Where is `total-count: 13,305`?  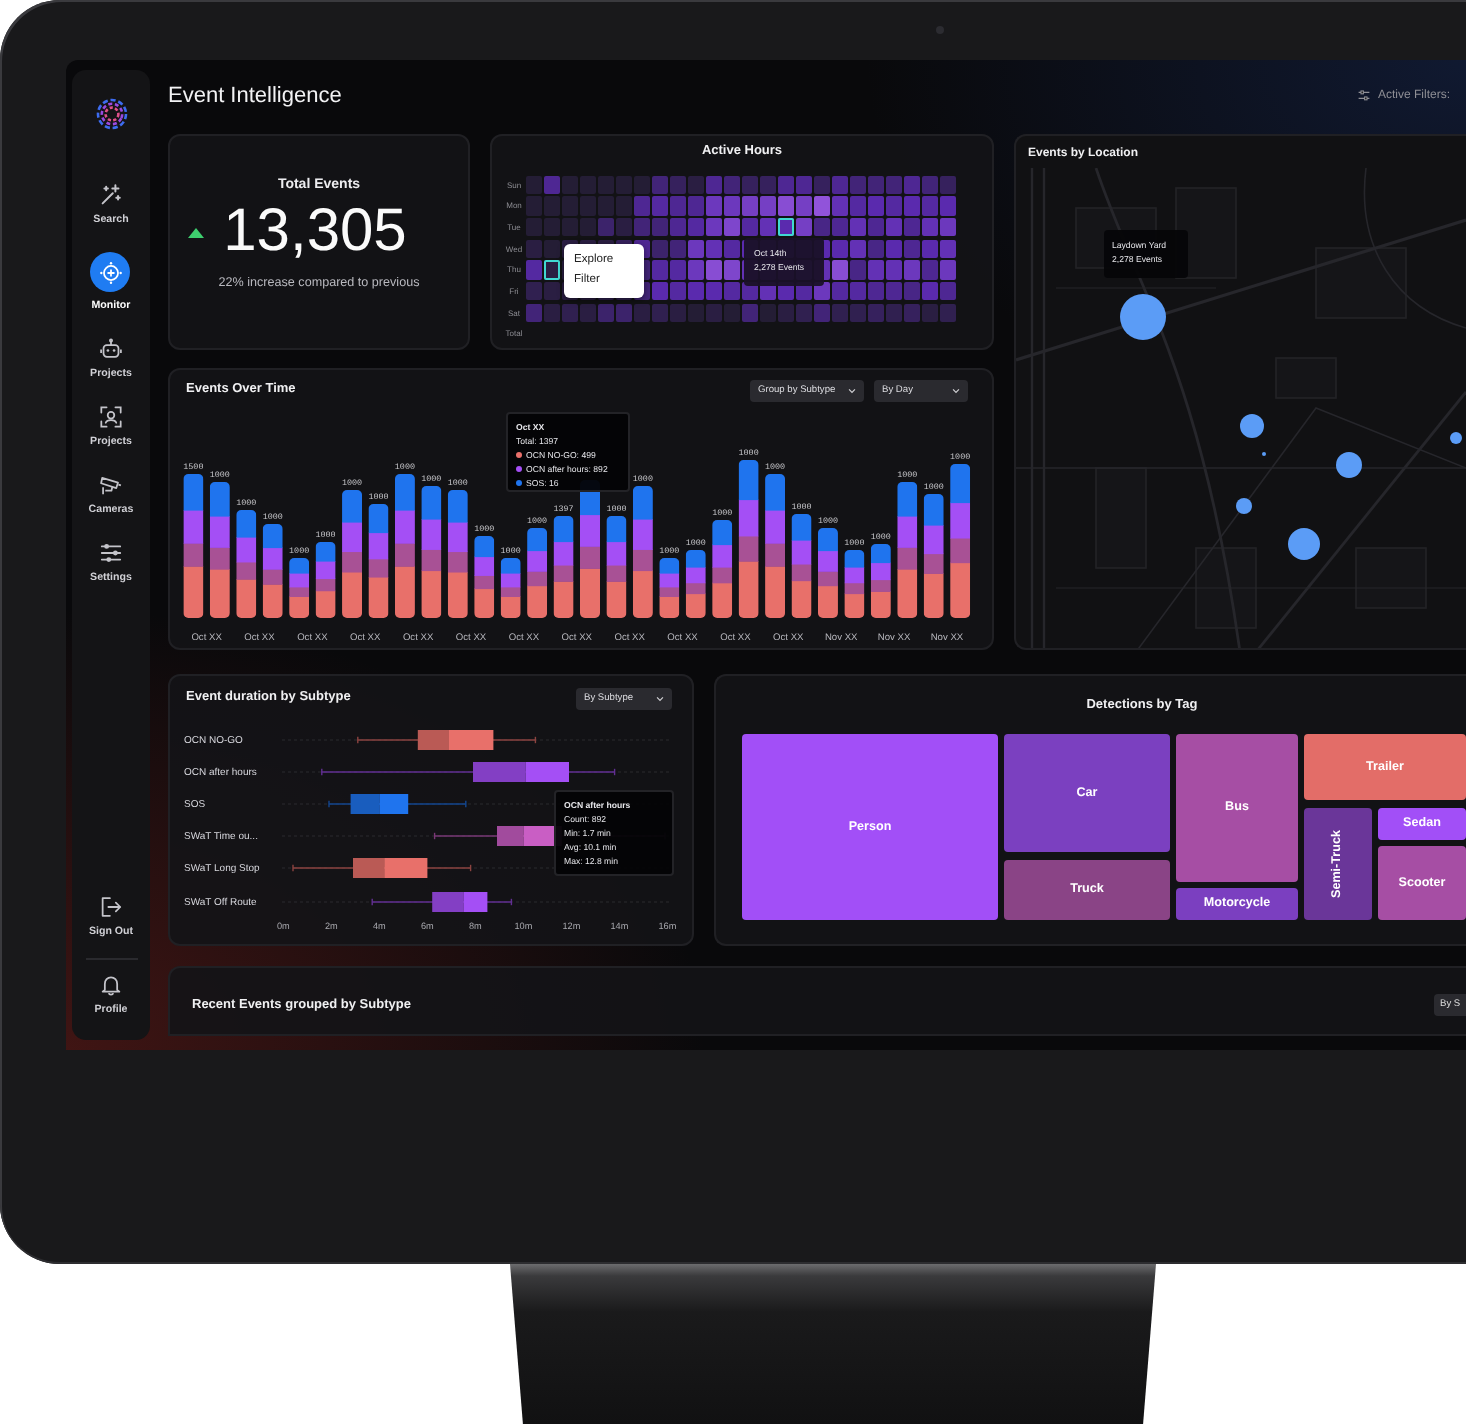
total-count: 13,305 is located at coordinates (315, 232).